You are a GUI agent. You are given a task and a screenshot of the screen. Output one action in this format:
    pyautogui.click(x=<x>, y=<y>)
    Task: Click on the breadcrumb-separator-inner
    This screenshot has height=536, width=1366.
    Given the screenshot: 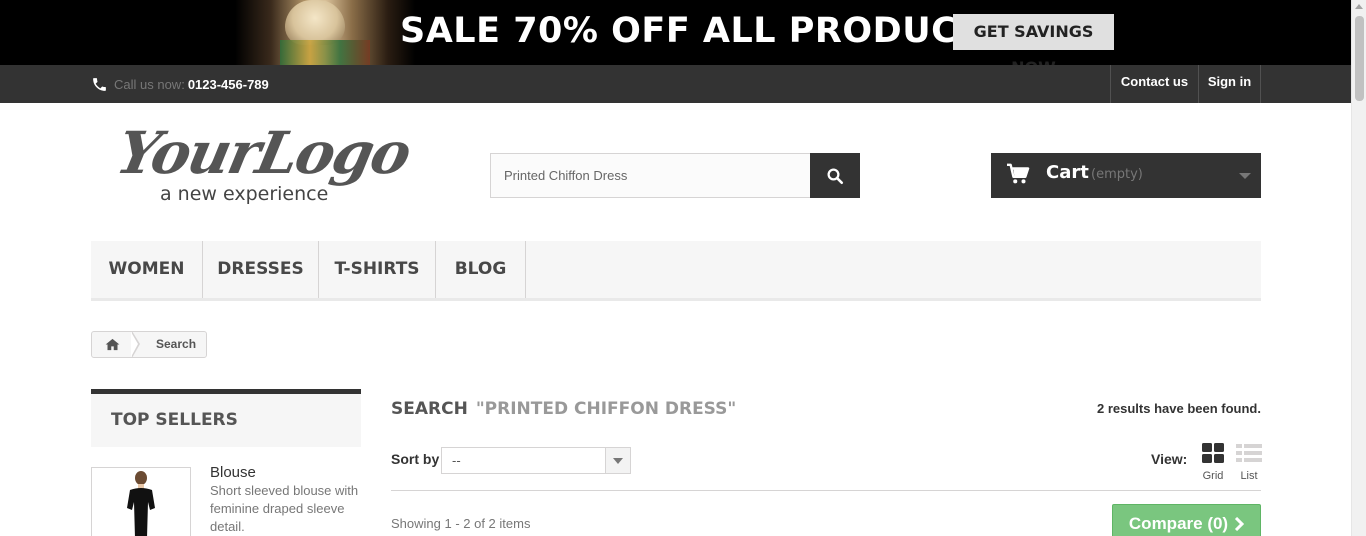 What is the action you would take?
    pyautogui.click(x=134, y=344)
    